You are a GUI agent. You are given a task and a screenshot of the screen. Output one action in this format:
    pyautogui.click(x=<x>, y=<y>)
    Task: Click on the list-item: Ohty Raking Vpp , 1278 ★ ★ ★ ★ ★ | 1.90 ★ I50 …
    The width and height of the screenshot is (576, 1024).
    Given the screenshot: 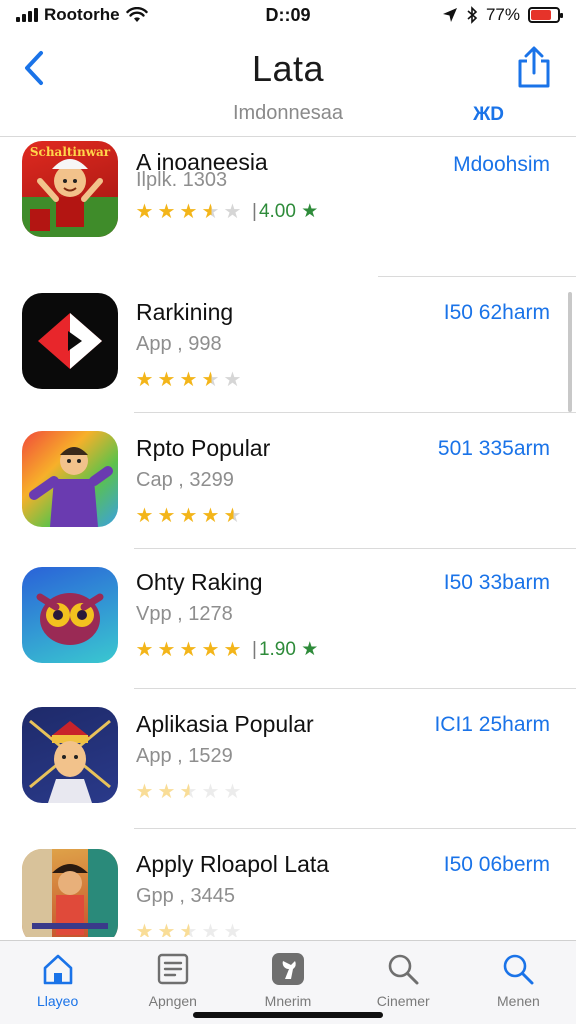 What is the action you would take?
    pyautogui.click(x=288, y=619)
    